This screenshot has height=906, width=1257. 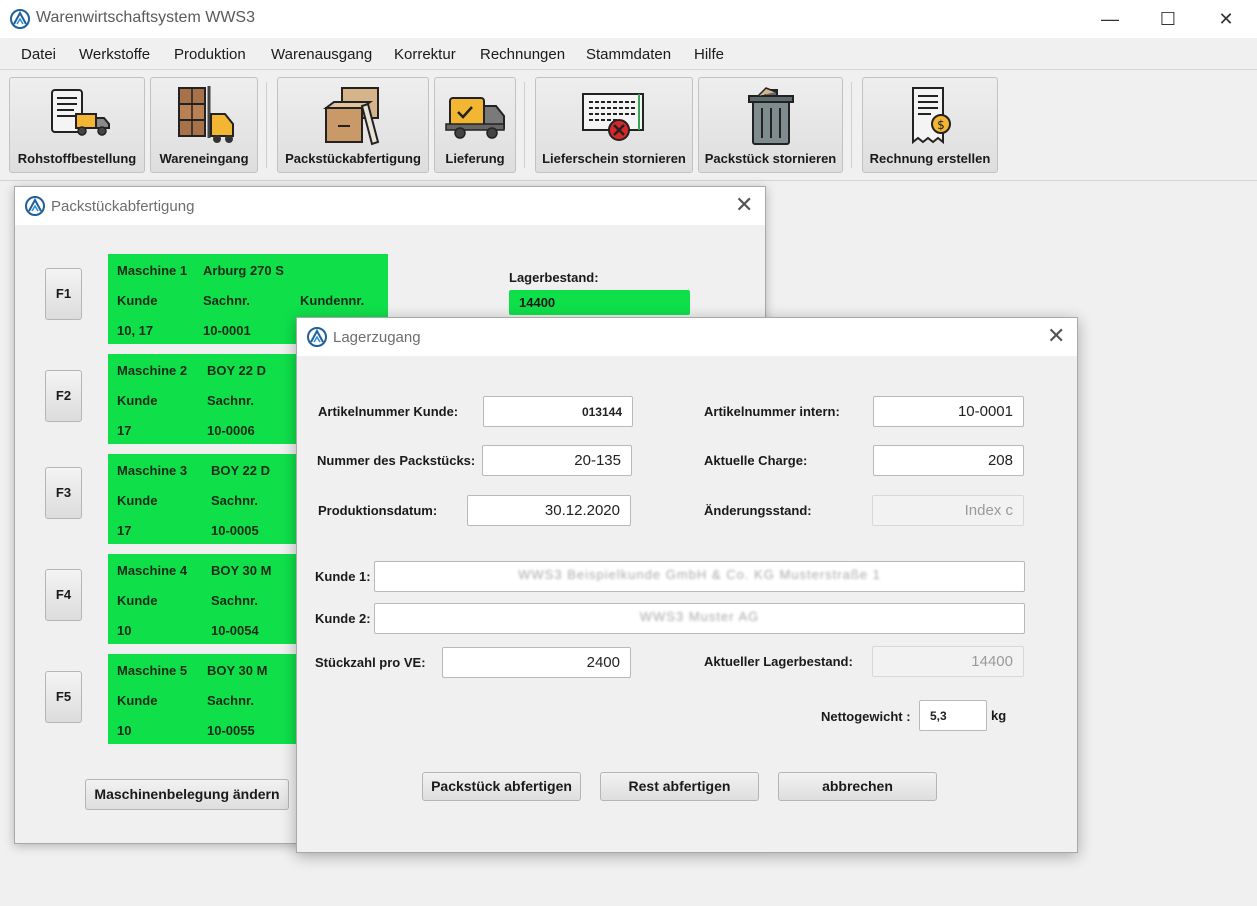 What do you see at coordinates (770, 125) in the screenshot?
I see `packstueck-stornieren-button: Packstück stornieren` at bounding box center [770, 125].